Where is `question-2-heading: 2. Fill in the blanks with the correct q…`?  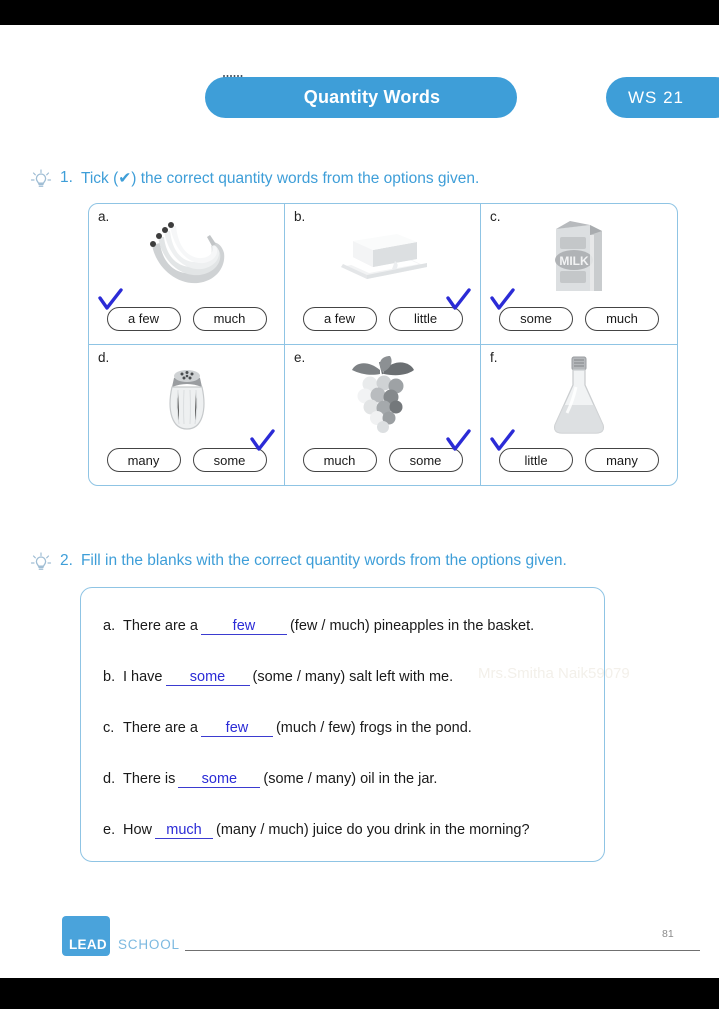 question-2-heading: 2. Fill in the blanks with the correct q… is located at coordinates (298, 563).